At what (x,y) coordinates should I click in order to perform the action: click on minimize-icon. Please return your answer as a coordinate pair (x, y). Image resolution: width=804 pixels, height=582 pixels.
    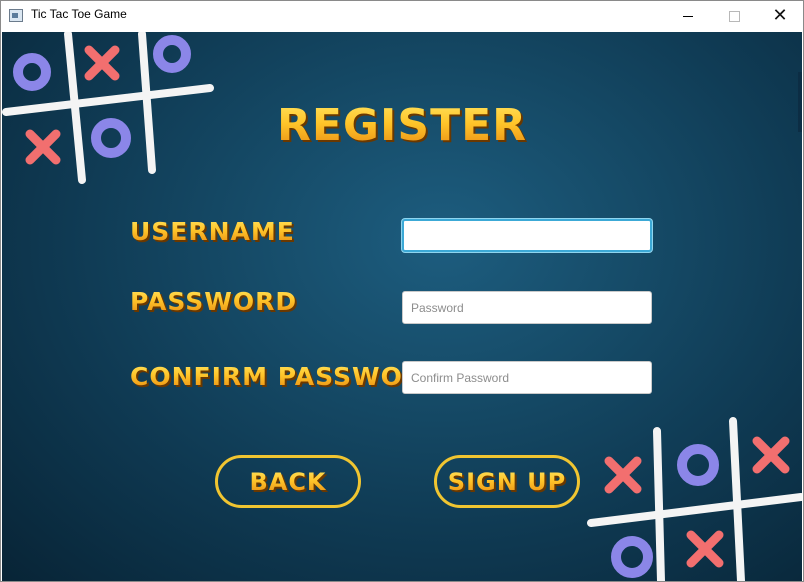
    Looking at the image, I should click on (688, 16).